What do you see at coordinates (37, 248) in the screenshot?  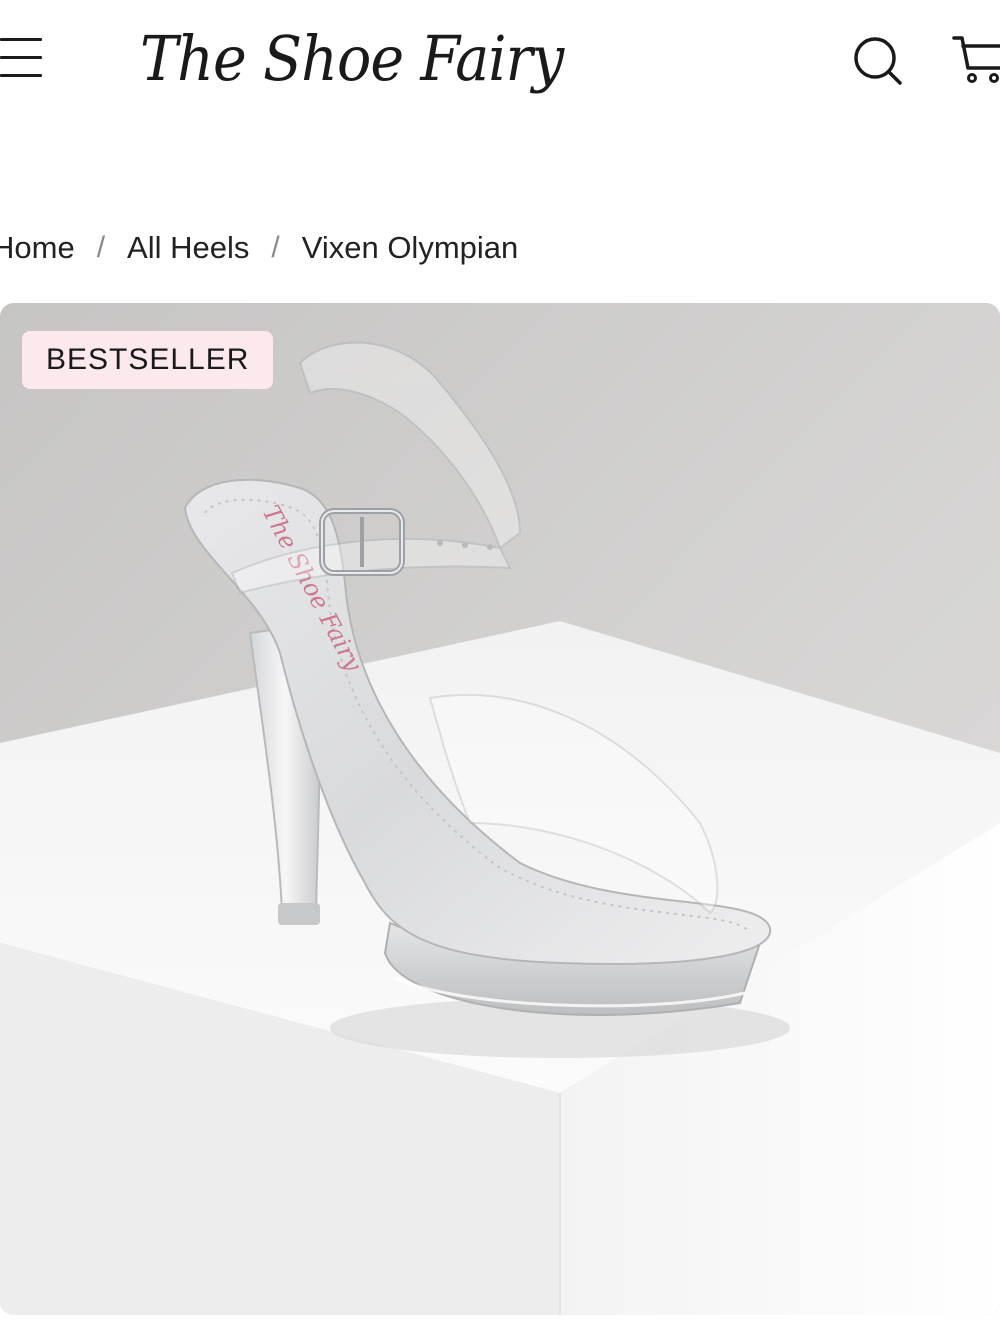 I see `breadcrumb-home: Home` at bounding box center [37, 248].